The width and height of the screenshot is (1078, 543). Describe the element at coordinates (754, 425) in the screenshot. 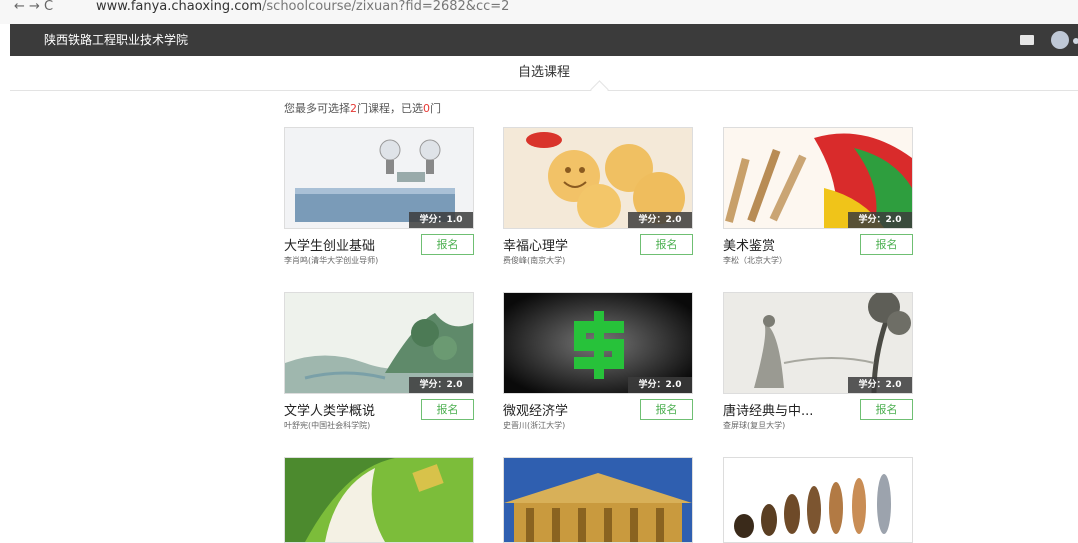

I see `course-teacher: 查屏球(复旦大学)` at that location.